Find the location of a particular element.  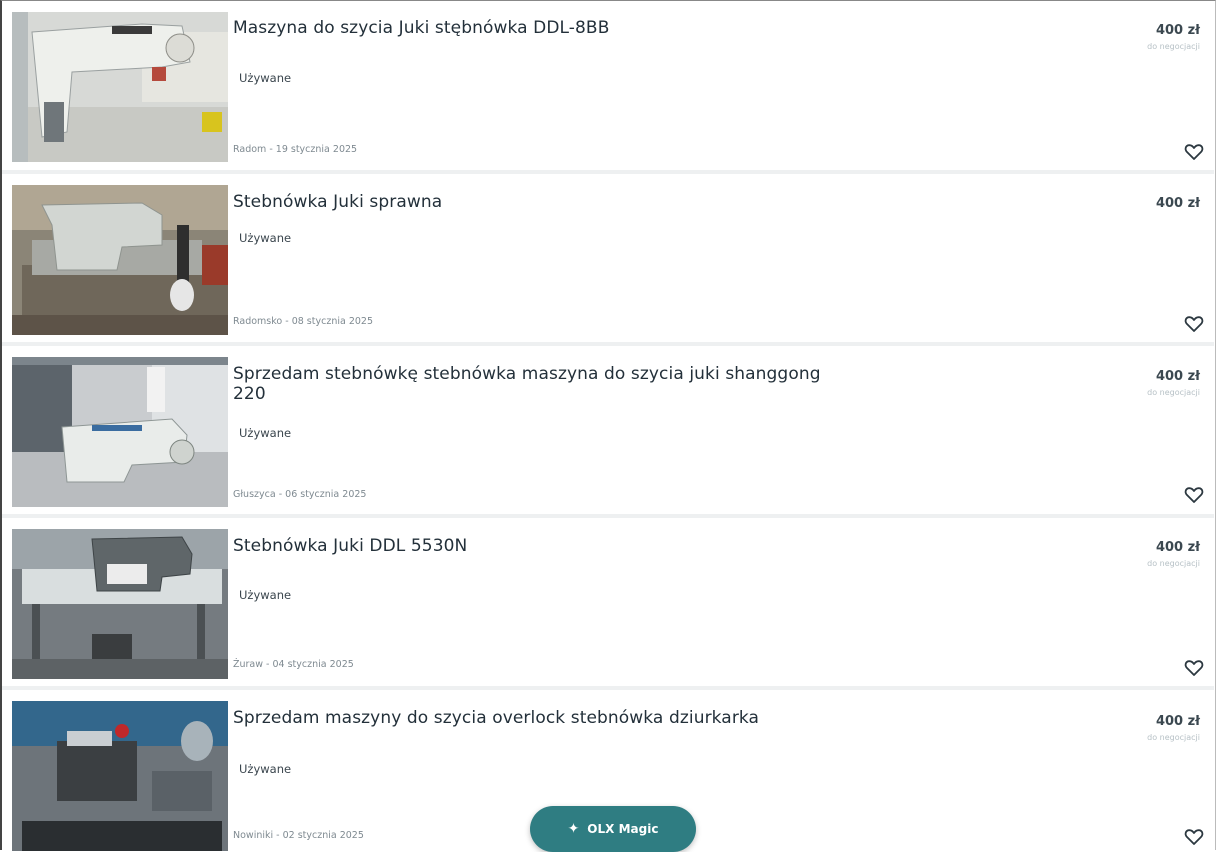

listing-location-date: Radom - 19 stycznia 2025 is located at coordinates (295, 149).